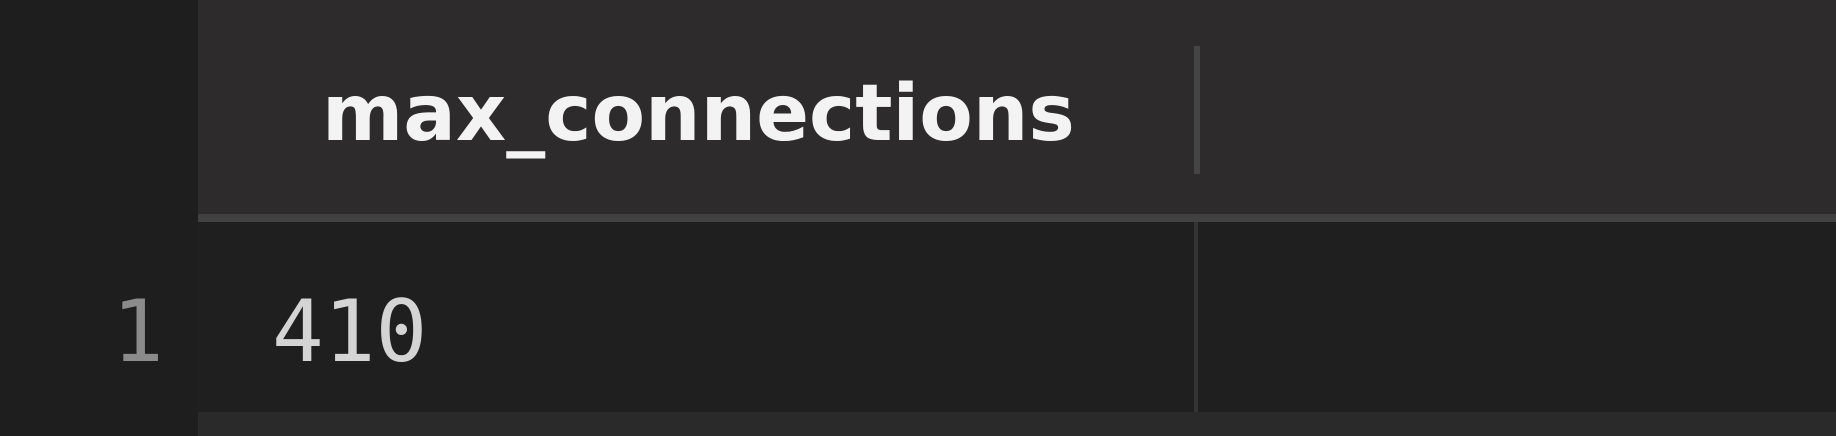 The width and height of the screenshot is (1836, 436). Describe the element at coordinates (99, 218) in the screenshot. I see `row-number-gutter` at that location.